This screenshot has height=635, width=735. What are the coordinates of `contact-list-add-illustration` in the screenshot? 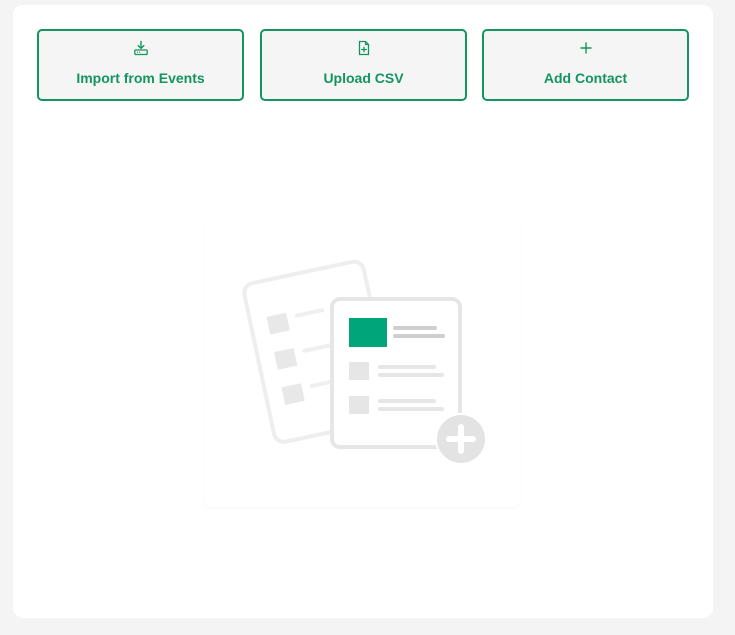 It's located at (364, 362).